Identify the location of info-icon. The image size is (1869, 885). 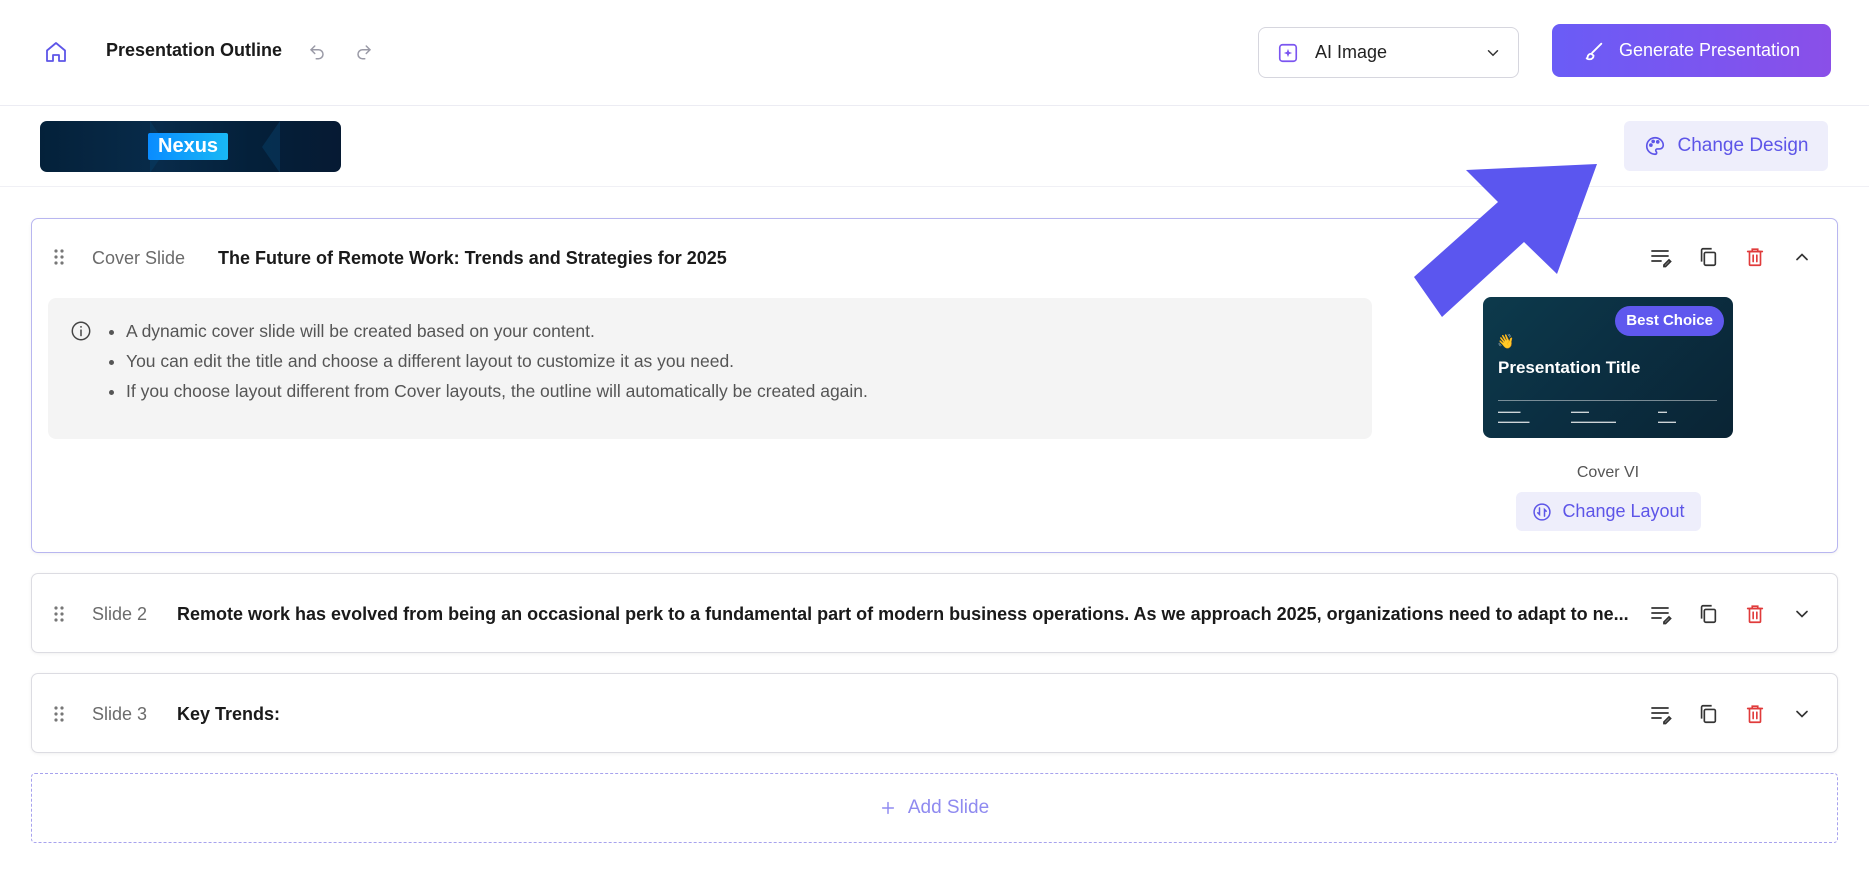
(81, 331).